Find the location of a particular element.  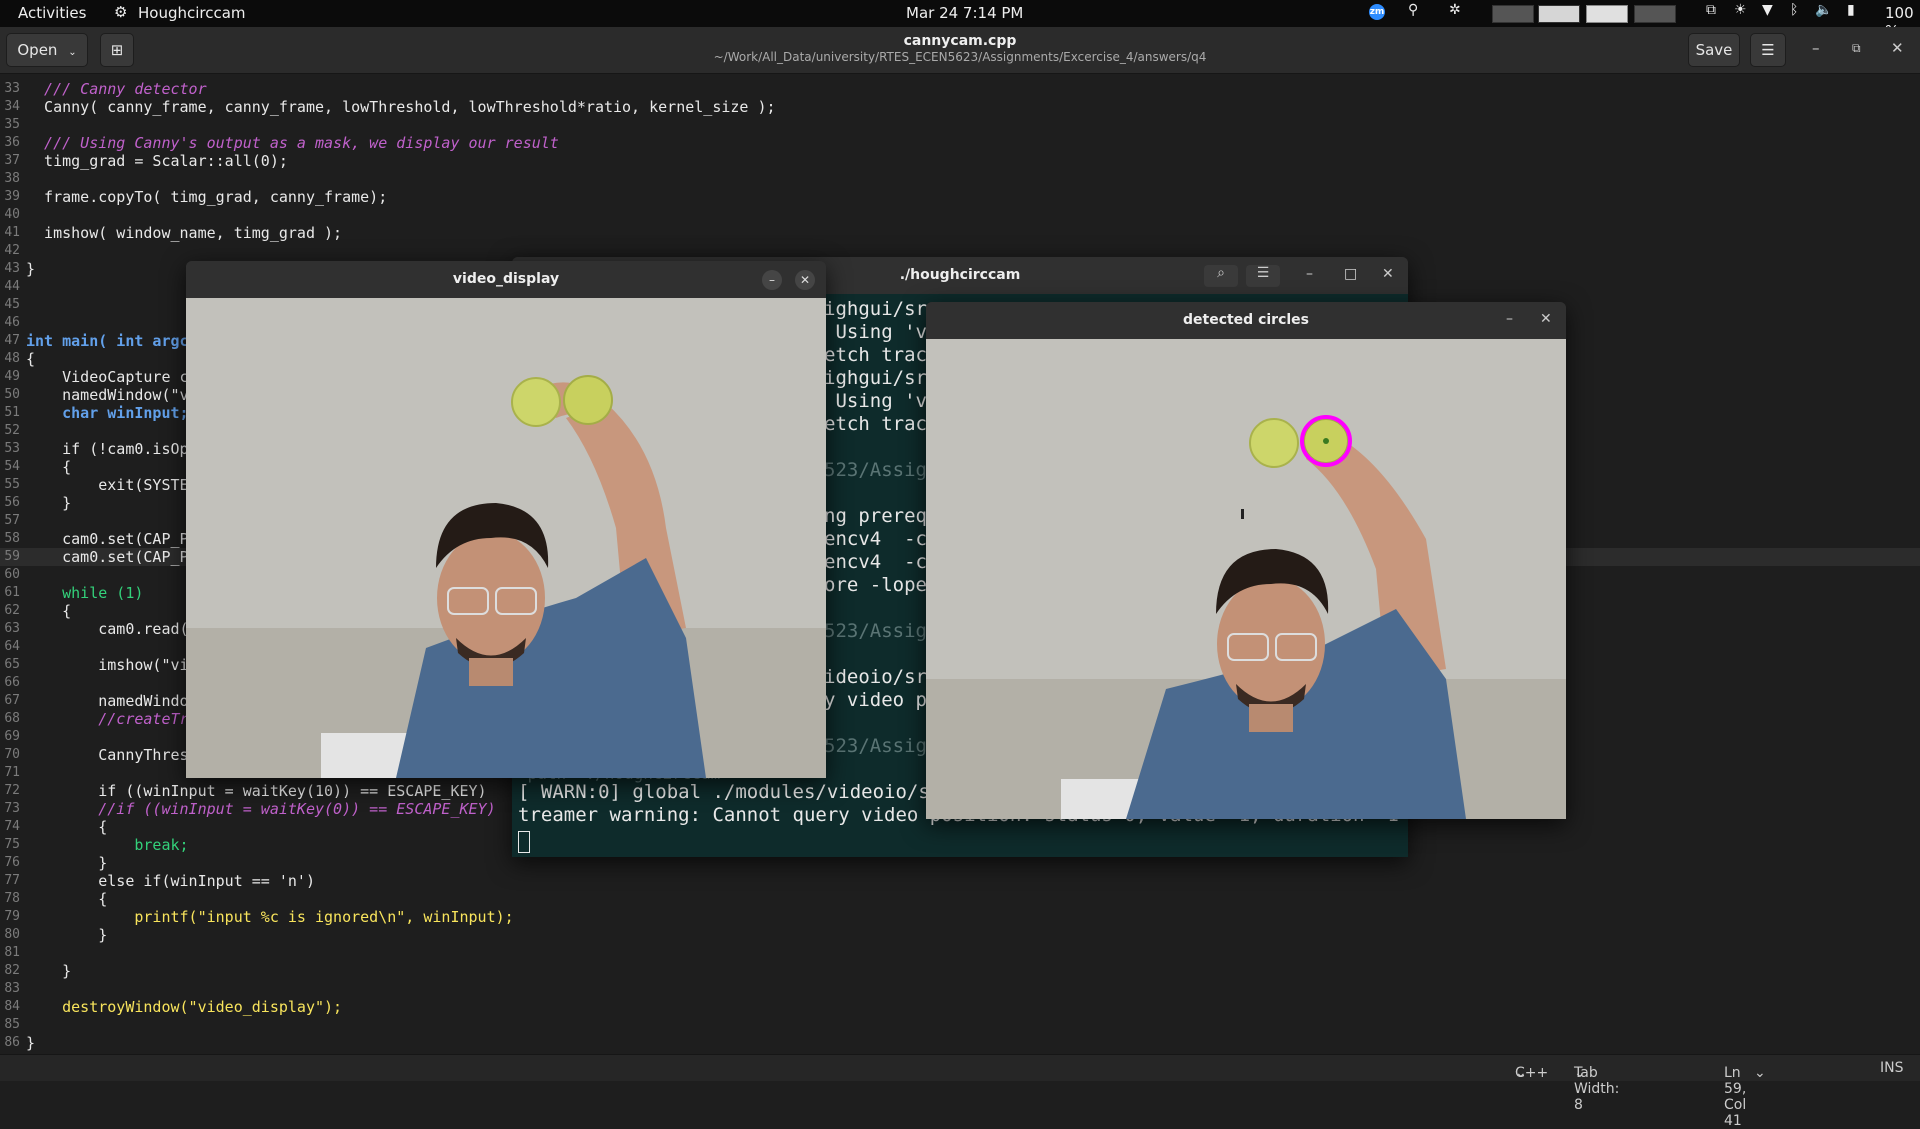

restore-icon: ⧉ is located at coordinates (1856, 48).